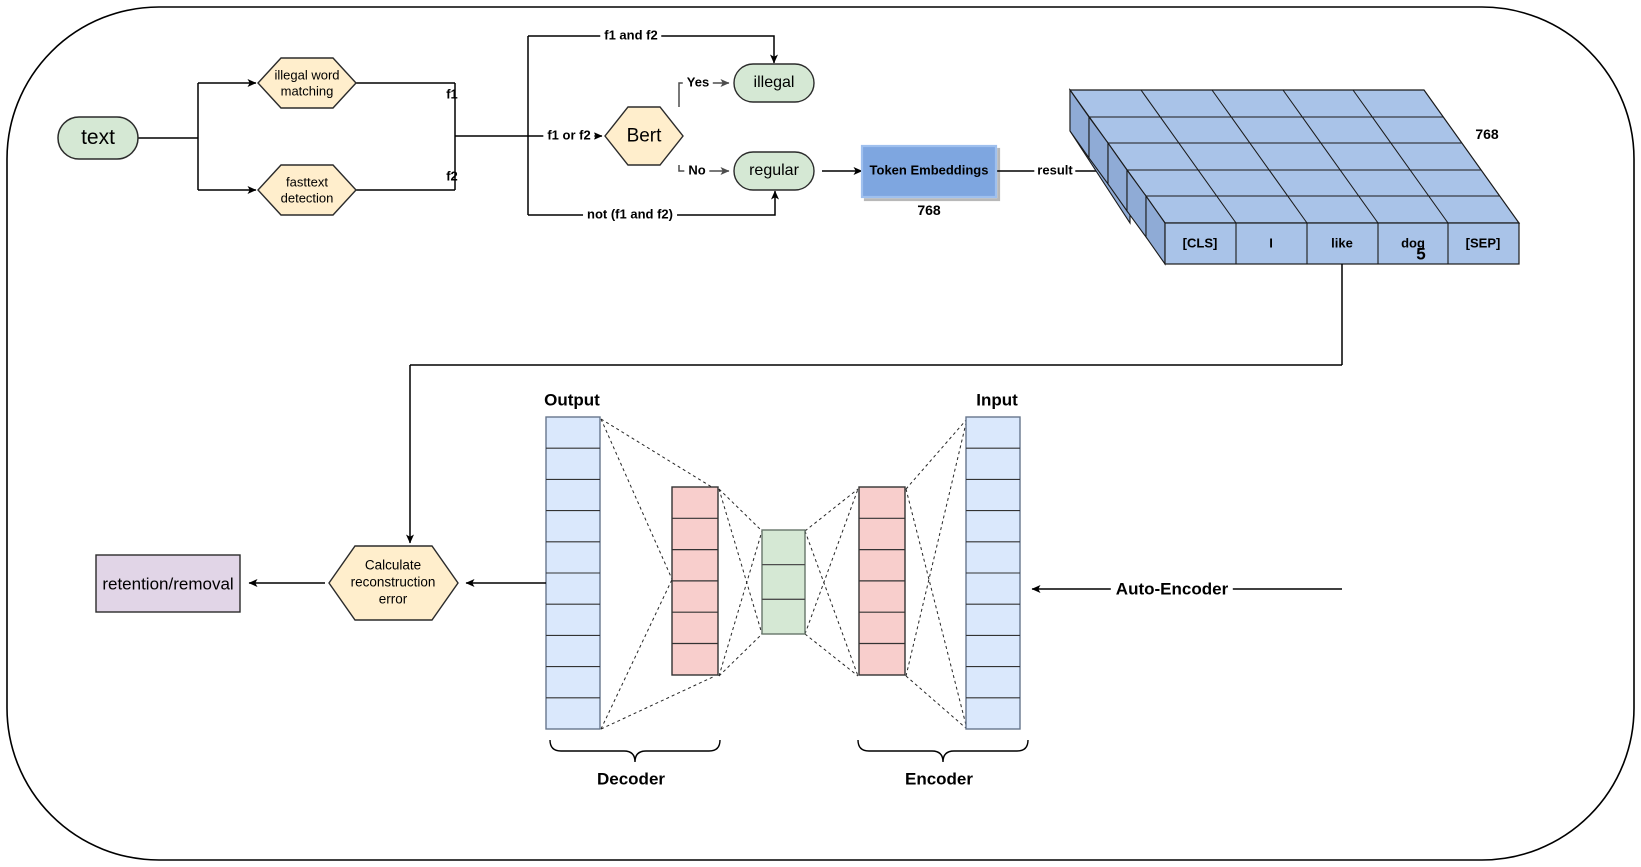 The width and height of the screenshot is (1641, 867). I want to click on flow-connectors-top, so click(458, 125).